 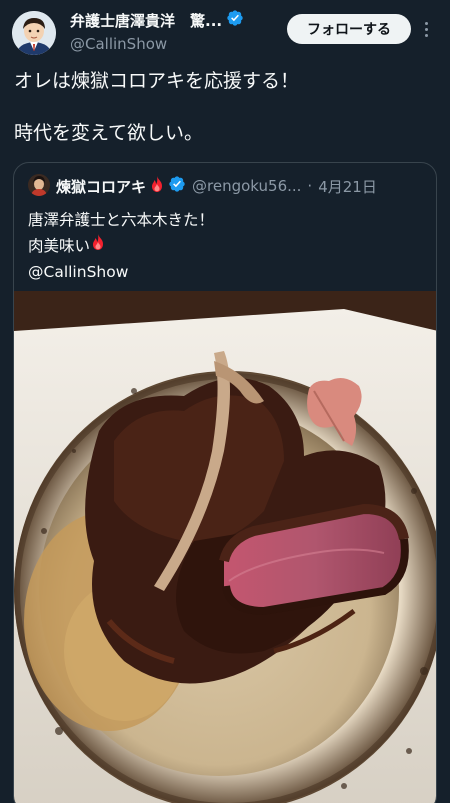 I want to click on quoted-text: 唐澤弁護士と六本木きた！ 肉美味い @CallinShow, so click(x=228, y=246).